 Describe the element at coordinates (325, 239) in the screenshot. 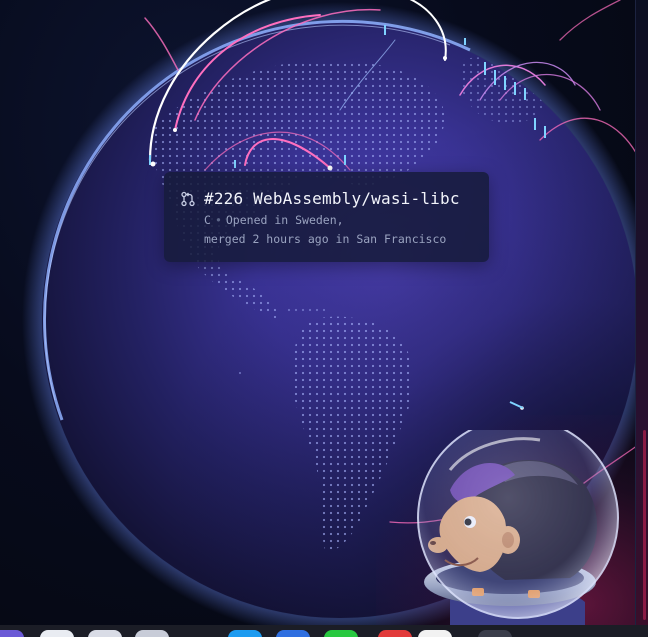

I see `pull-request-merged: merged 2 hours ago in San Francisco` at that location.